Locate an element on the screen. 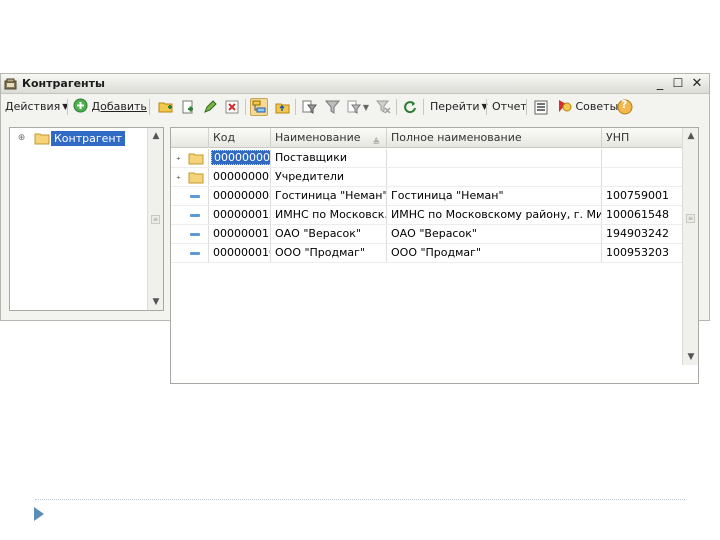 This screenshot has height=540, width=720. cell-unp: 194903242 is located at coordinates (642, 234).